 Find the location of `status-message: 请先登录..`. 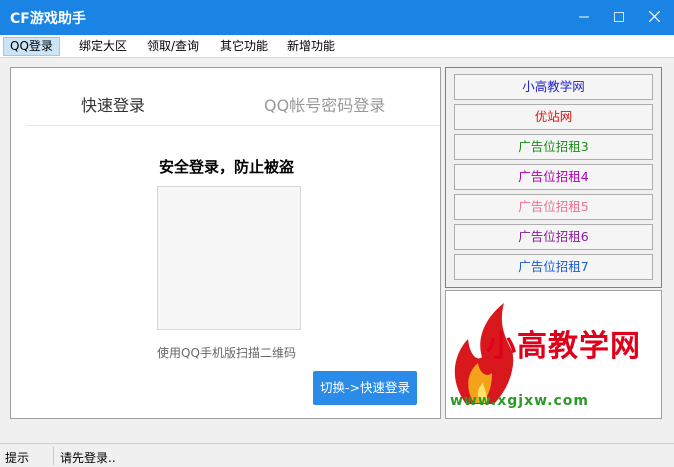

status-message: 请先登录.. is located at coordinates (88, 458).